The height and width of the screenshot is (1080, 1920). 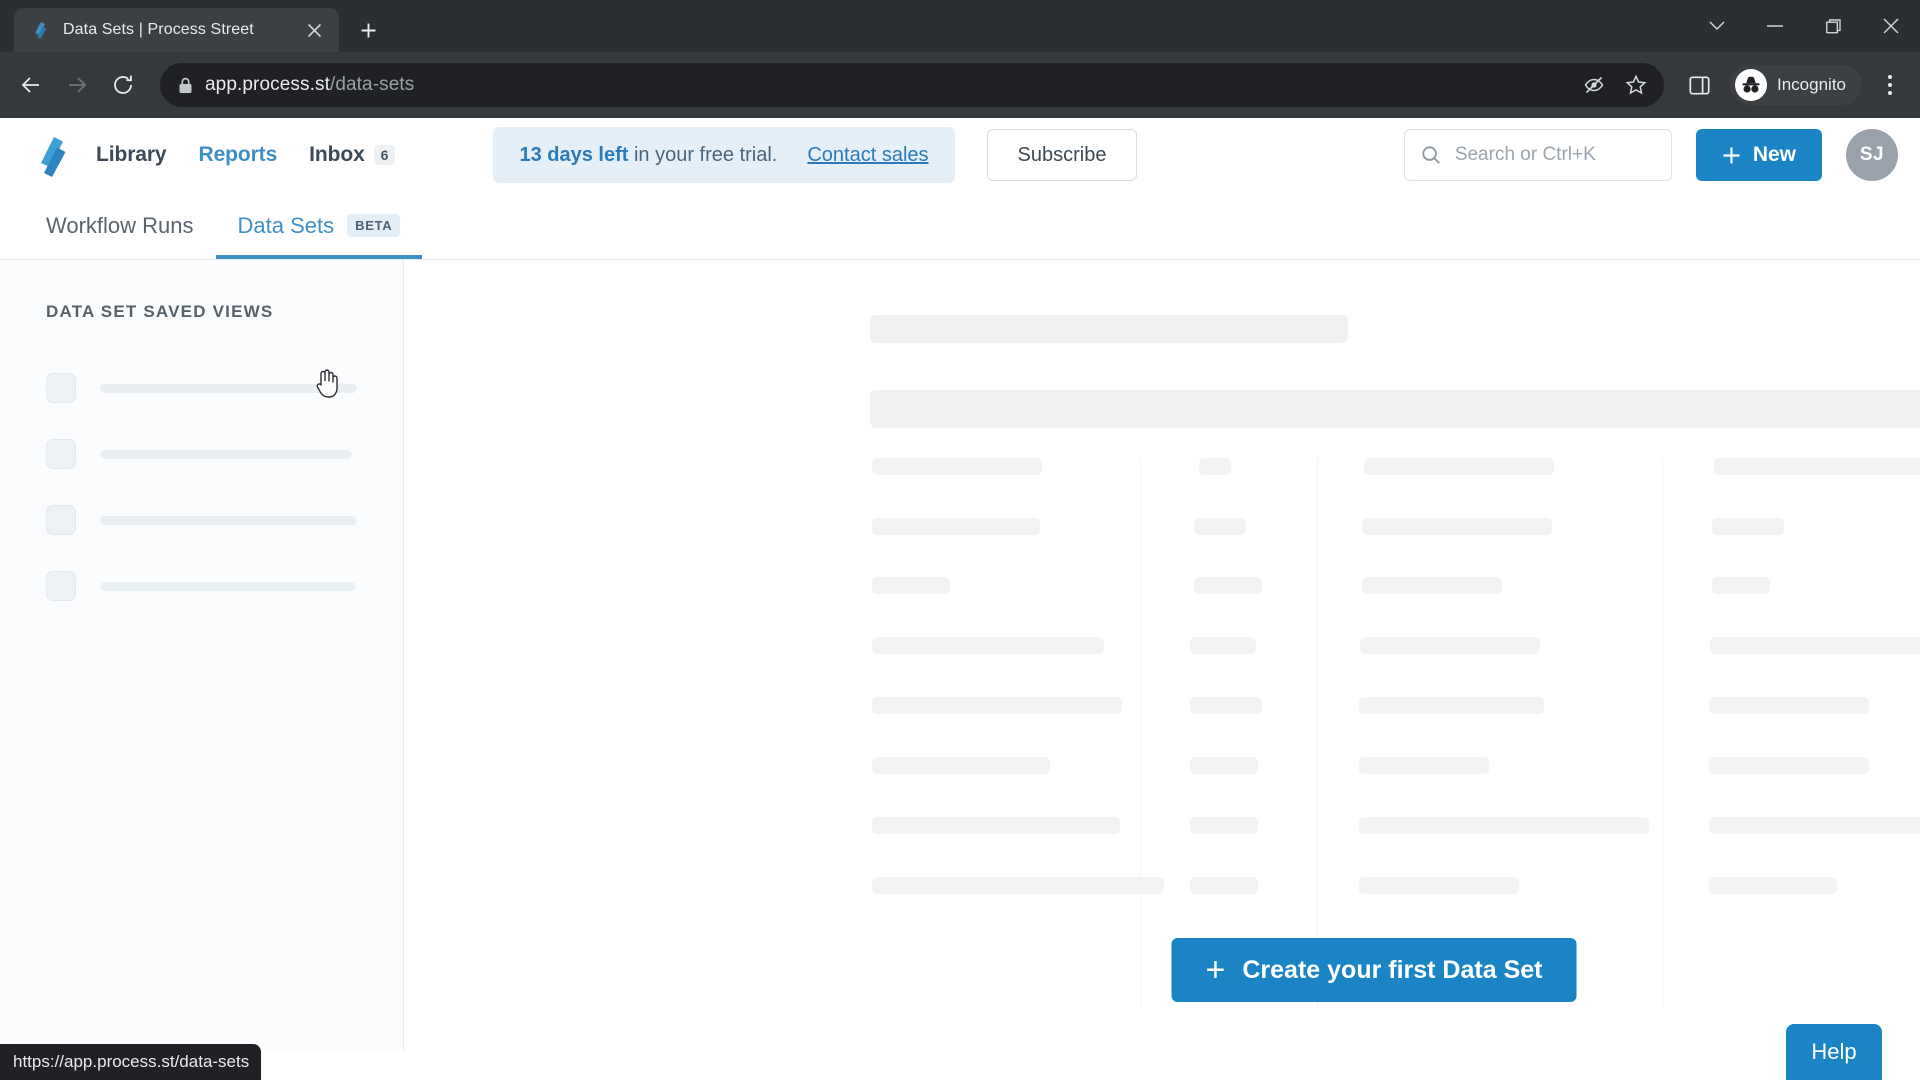 I want to click on eye-slash-icon, so click(x=1594, y=85).